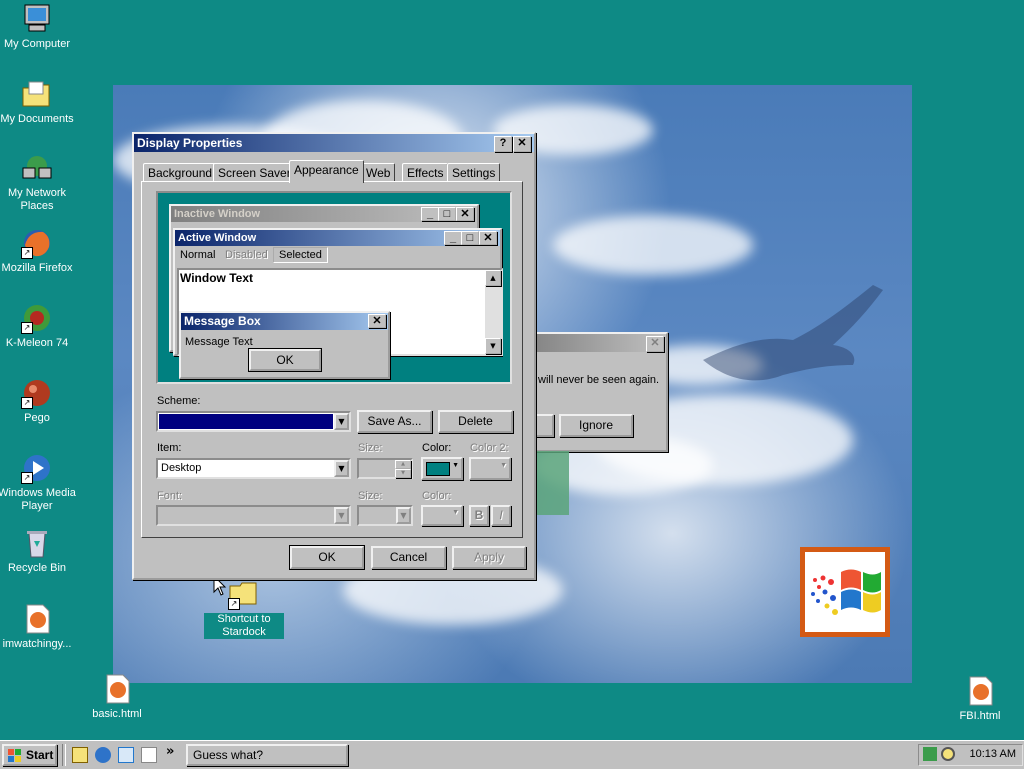  I want to click on taskbar-task-guess-what: Guess what?, so click(267, 755).